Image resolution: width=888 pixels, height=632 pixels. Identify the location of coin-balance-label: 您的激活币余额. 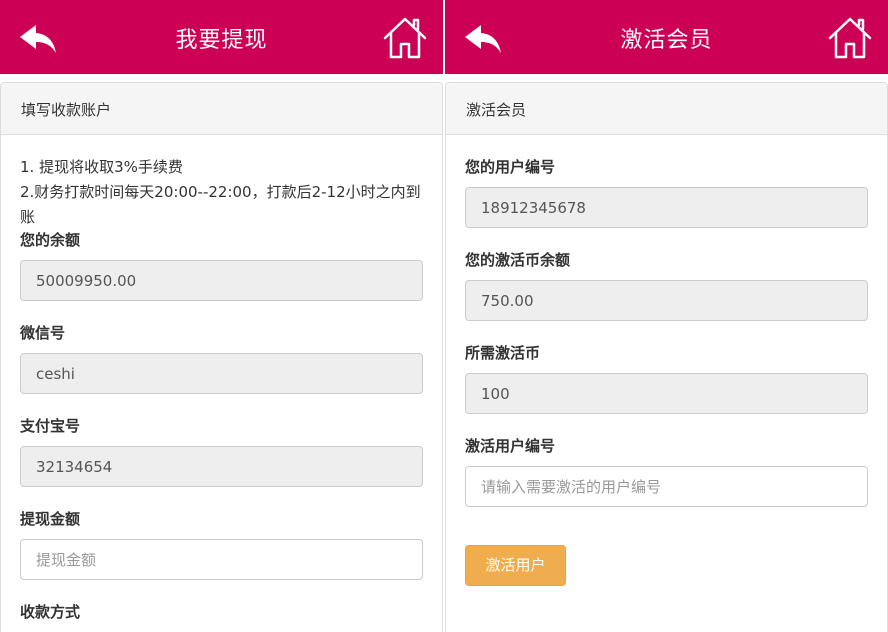
(518, 260).